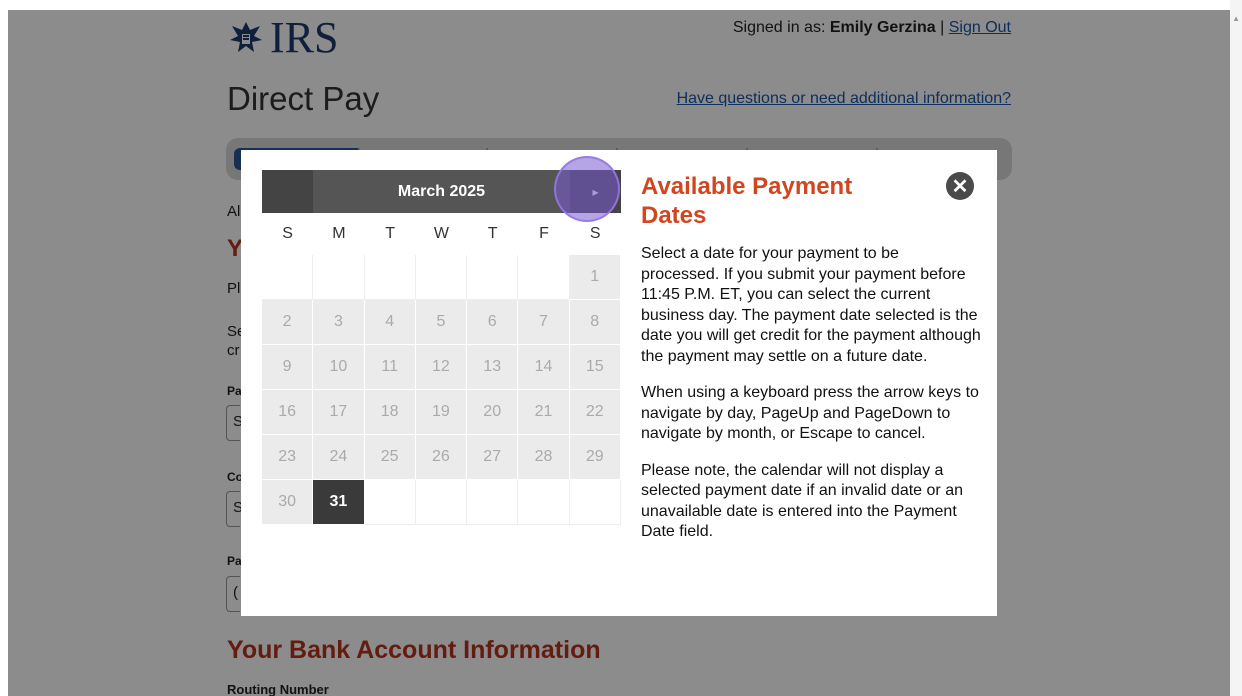  Describe the element at coordinates (339, 412) in the screenshot. I see `calendar-day: 17` at that location.